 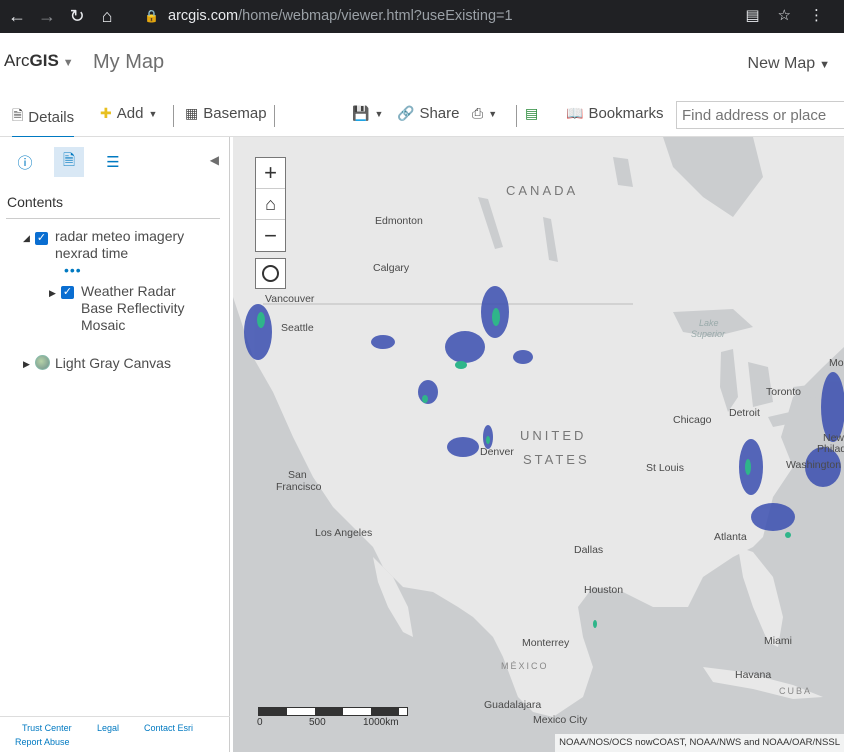 I want to click on print-button: ⎙ ▼, so click(x=484, y=113).